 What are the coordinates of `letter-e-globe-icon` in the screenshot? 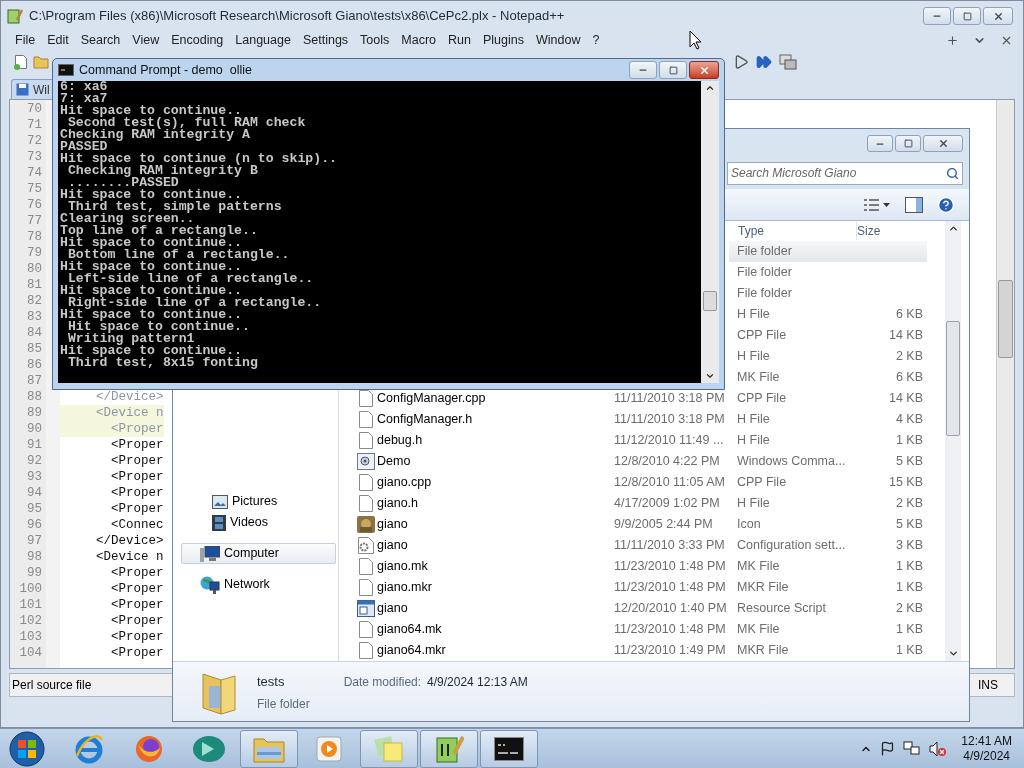 It's located at (89, 748).